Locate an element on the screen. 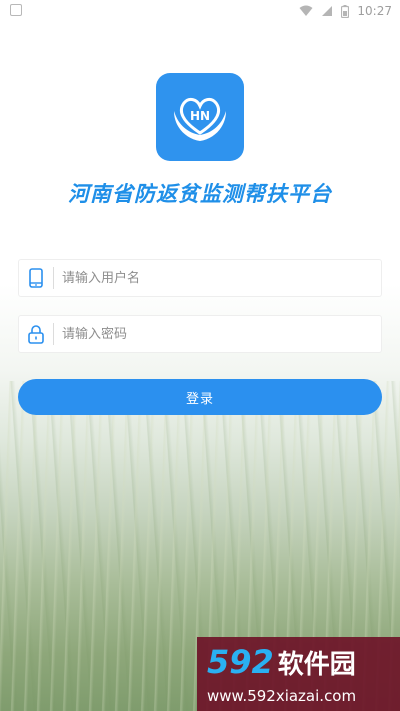  watermark-number: 592 is located at coordinates (240, 662).